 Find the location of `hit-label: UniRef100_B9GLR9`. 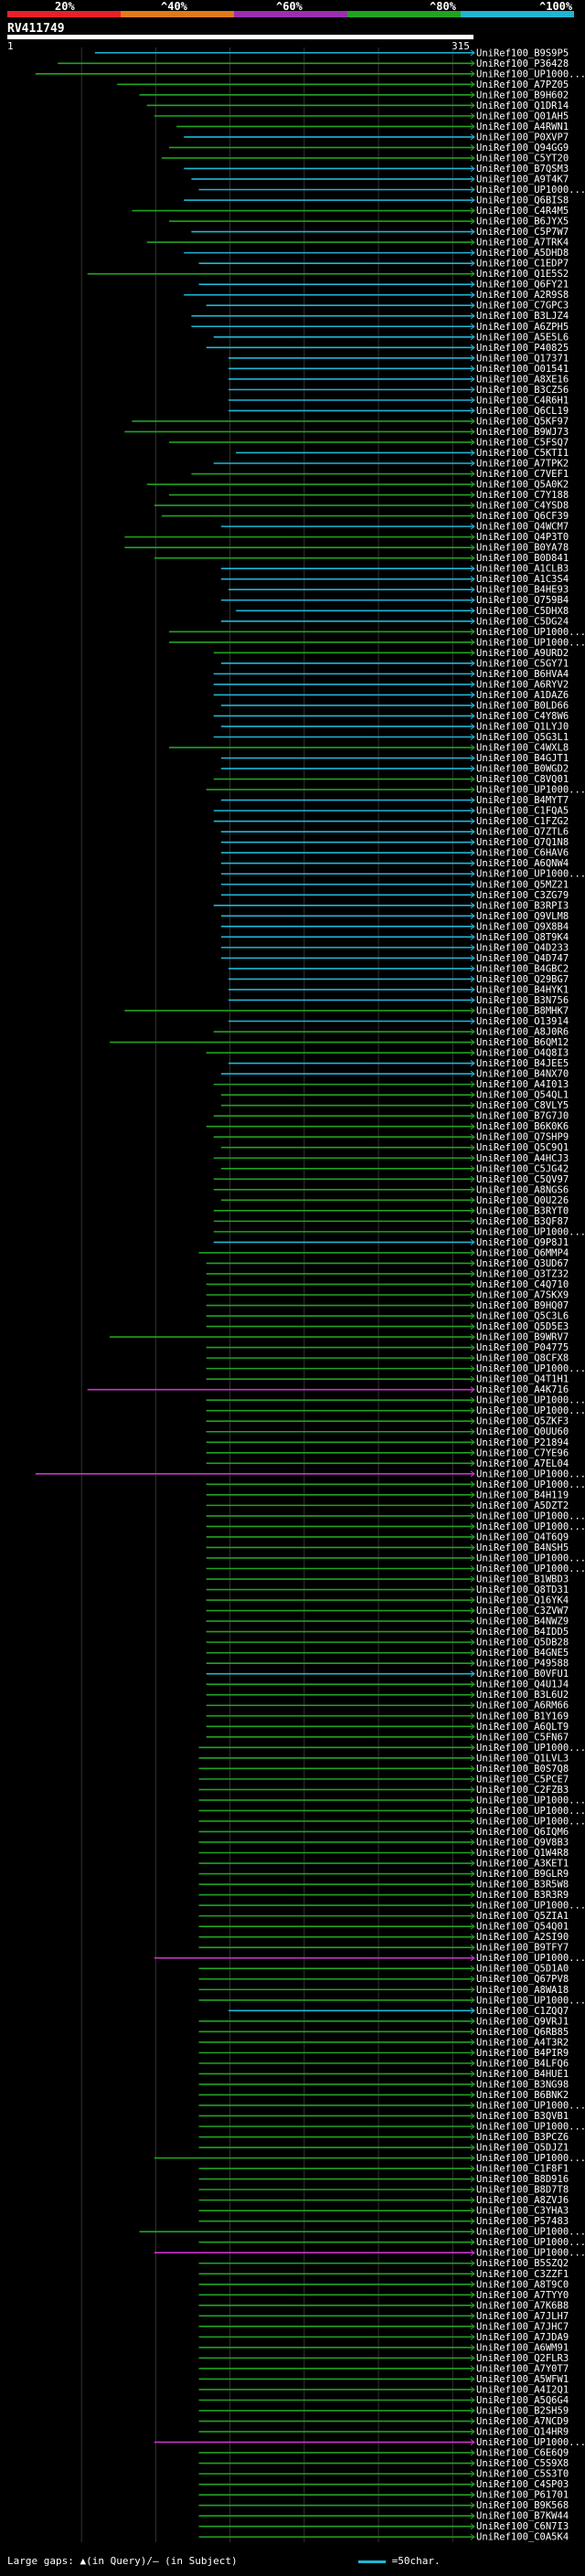

hit-label: UniRef100_B9GLR9 is located at coordinates (522, 1874).